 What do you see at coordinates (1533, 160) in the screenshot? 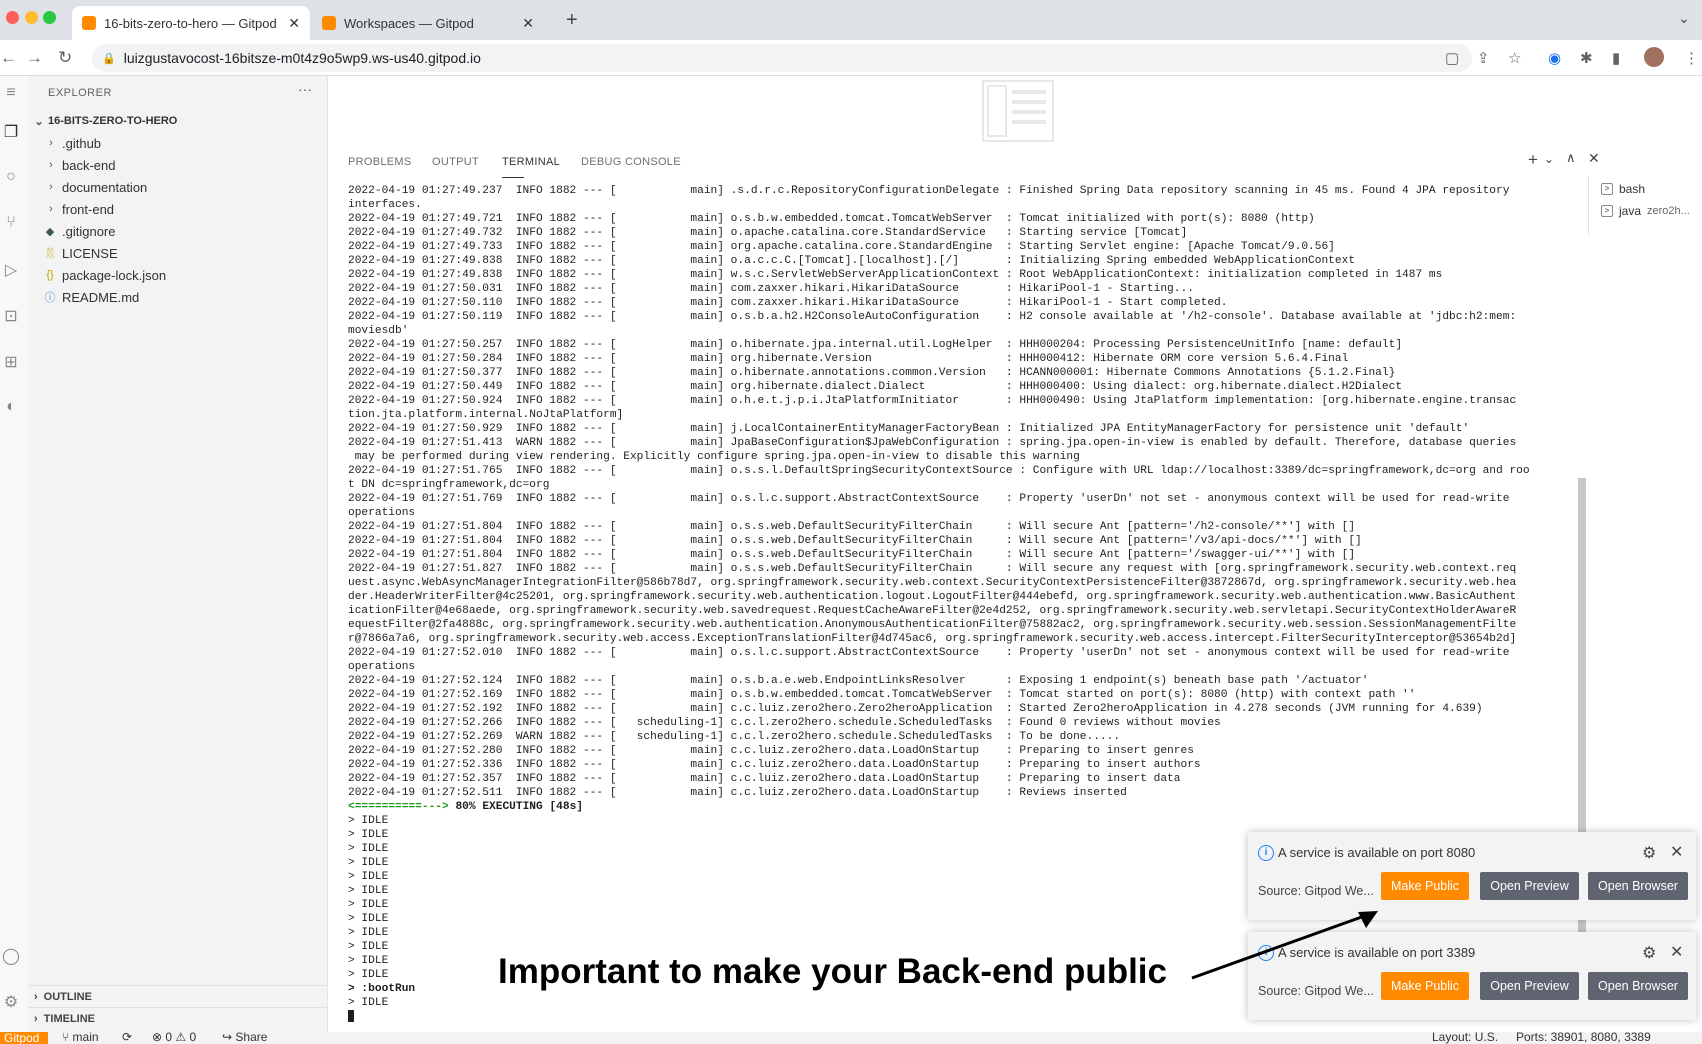
I see `new-terminal-icon: +` at bounding box center [1533, 160].